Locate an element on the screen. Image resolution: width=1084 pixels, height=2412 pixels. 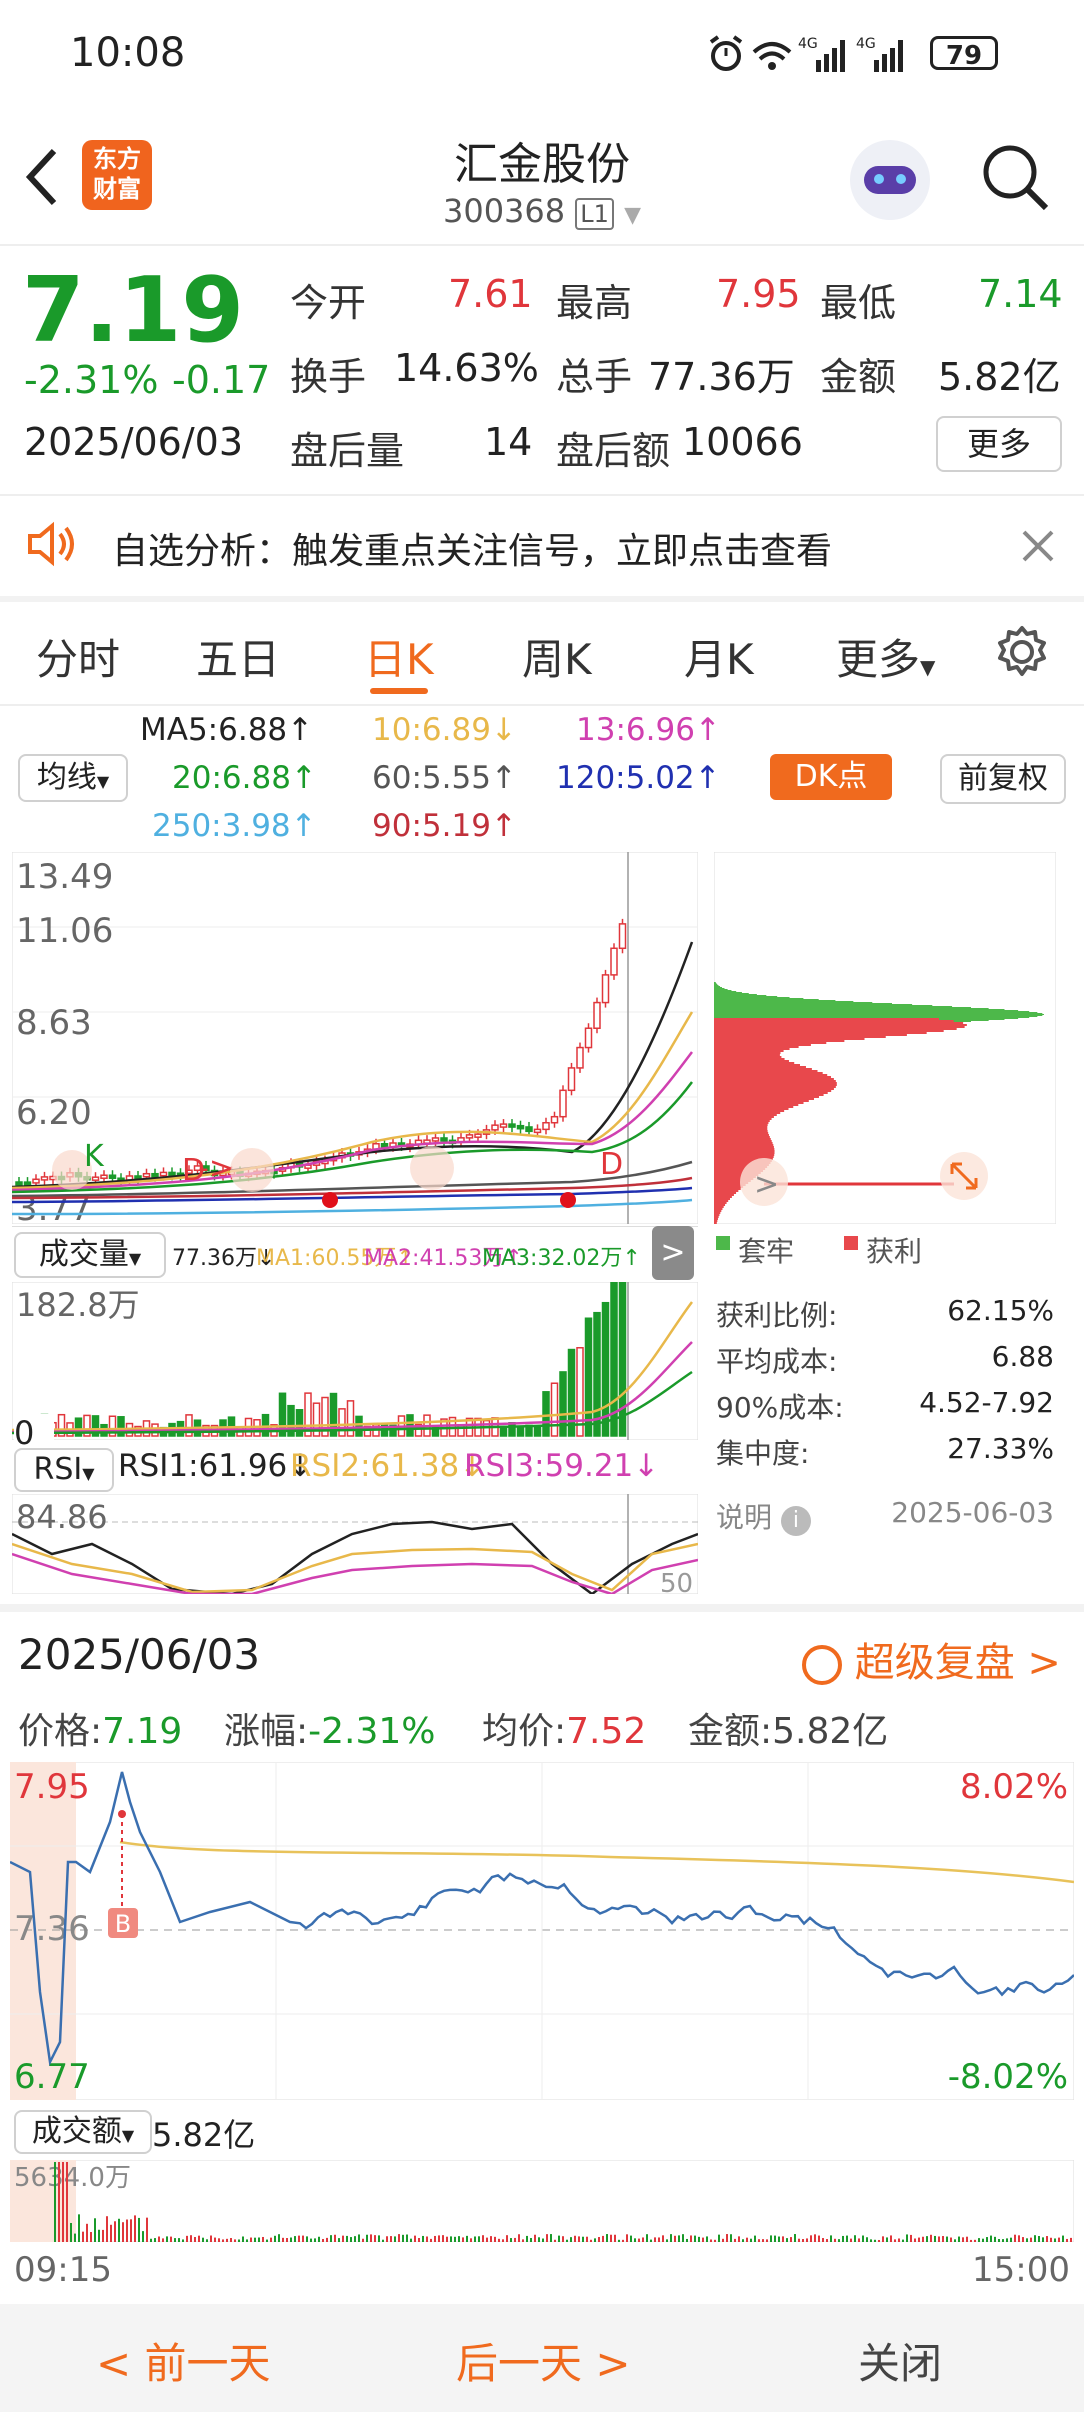
tab-monthly-k: 月K is located at coordinates (719, 656).